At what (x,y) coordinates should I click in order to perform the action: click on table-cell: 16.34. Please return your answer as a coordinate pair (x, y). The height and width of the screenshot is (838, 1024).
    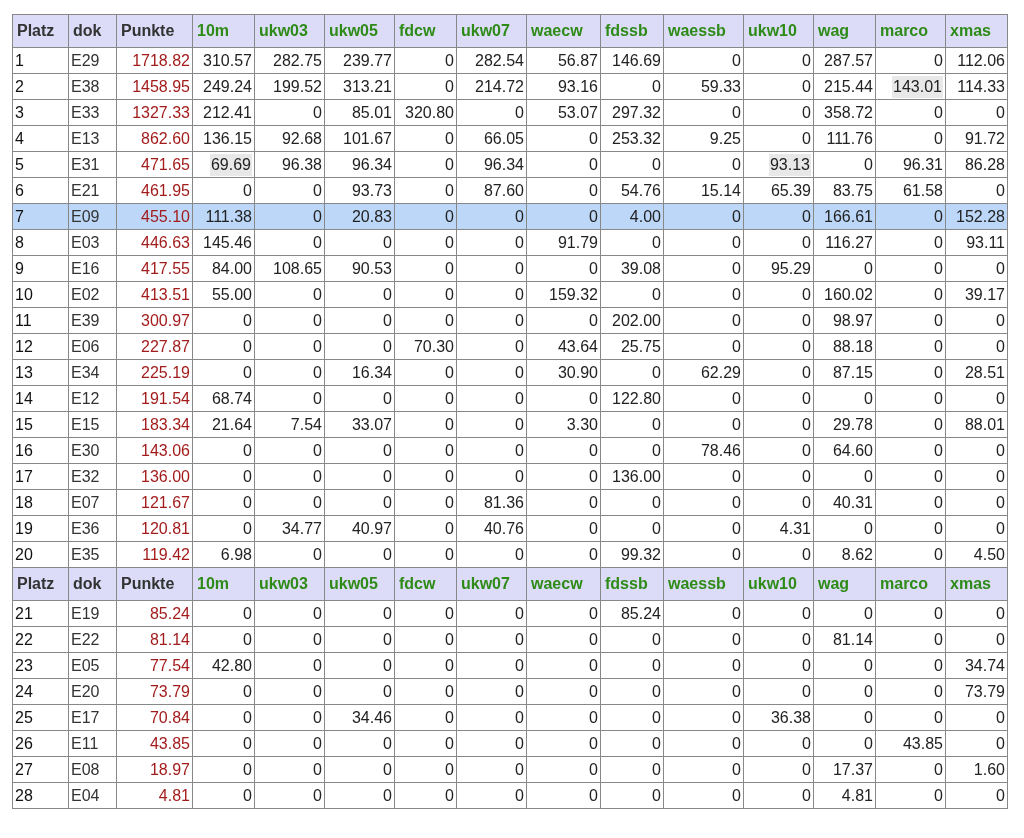
    Looking at the image, I should click on (371, 372).